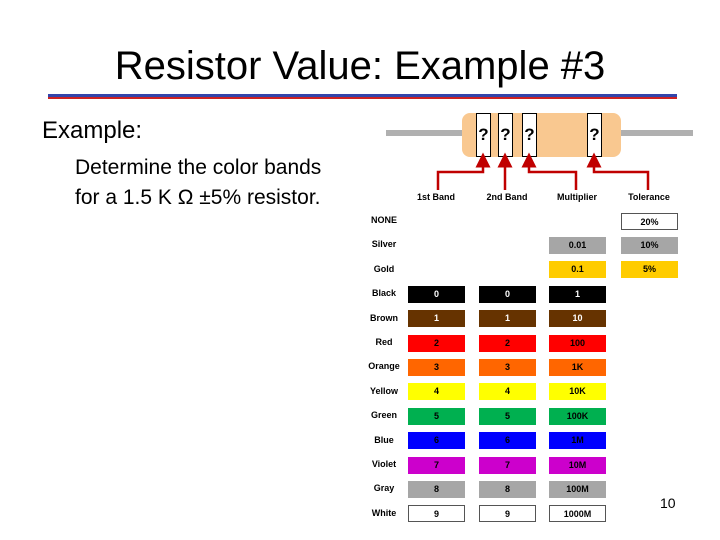 The width and height of the screenshot is (720, 540). I want to click on cell-gray-band2: 8, so click(507, 489).